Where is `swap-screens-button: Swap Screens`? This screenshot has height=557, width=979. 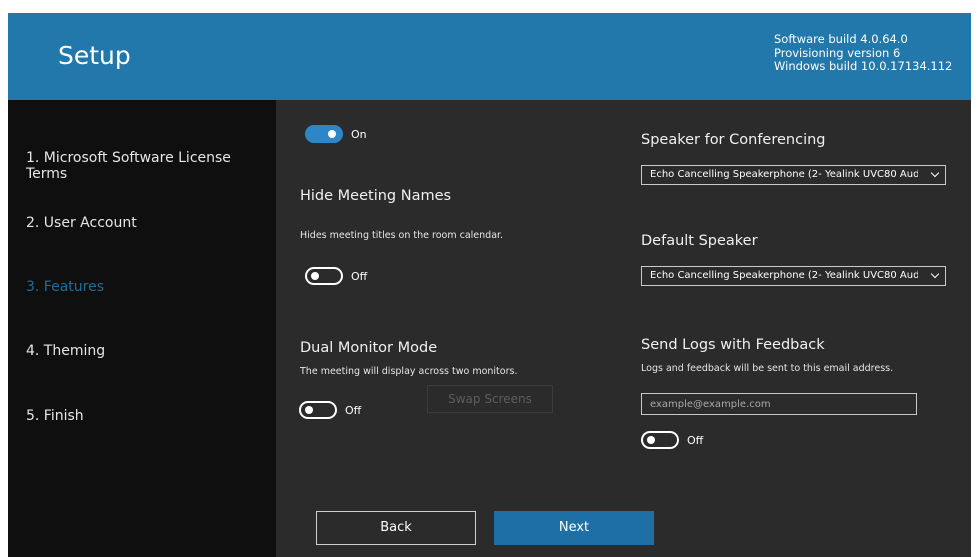 swap-screens-button: Swap Screens is located at coordinates (490, 399).